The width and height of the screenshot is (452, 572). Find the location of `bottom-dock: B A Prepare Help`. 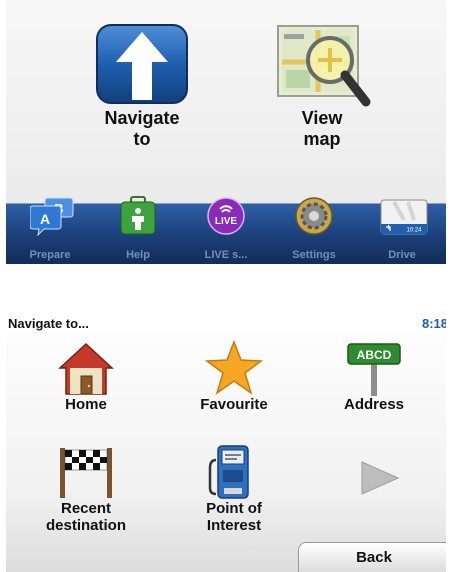

bottom-dock: B A Prepare Help is located at coordinates (226, 230).